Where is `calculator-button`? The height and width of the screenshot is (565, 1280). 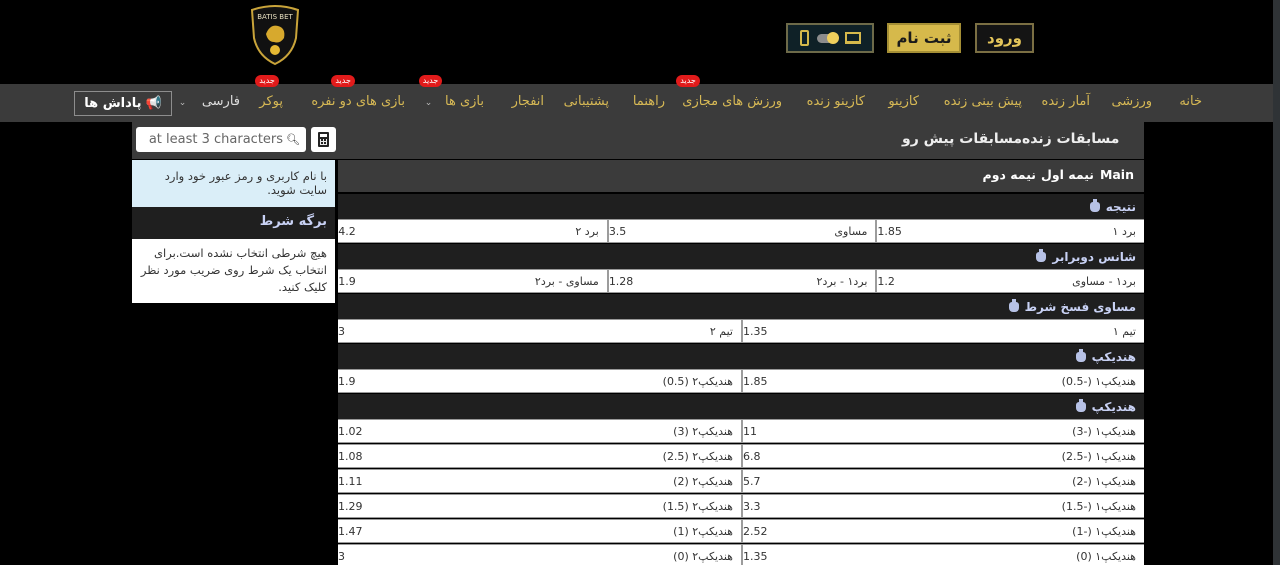 calculator-button is located at coordinates (323, 139).